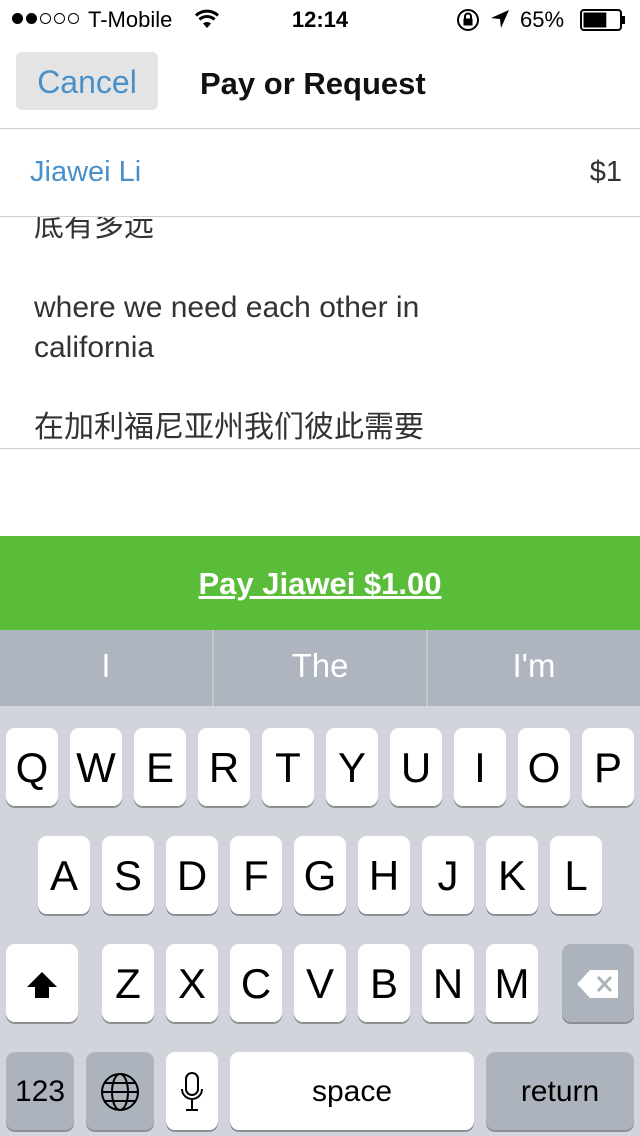  What do you see at coordinates (160, 767) in the screenshot?
I see `key-e: E` at bounding box center [160, 767].